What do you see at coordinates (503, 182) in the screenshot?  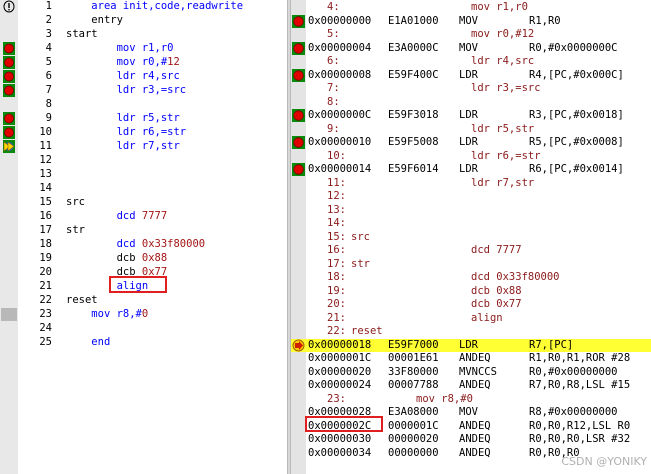 I see `source-line-text: ldr r7,str` at bounding box center [503, 182].